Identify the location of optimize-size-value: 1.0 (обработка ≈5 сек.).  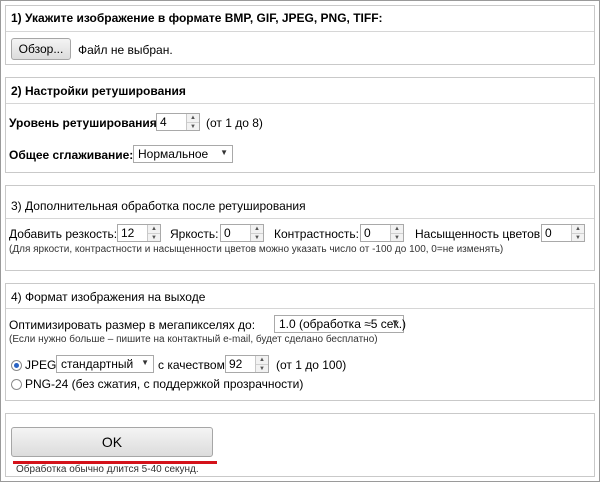
(343, 324).